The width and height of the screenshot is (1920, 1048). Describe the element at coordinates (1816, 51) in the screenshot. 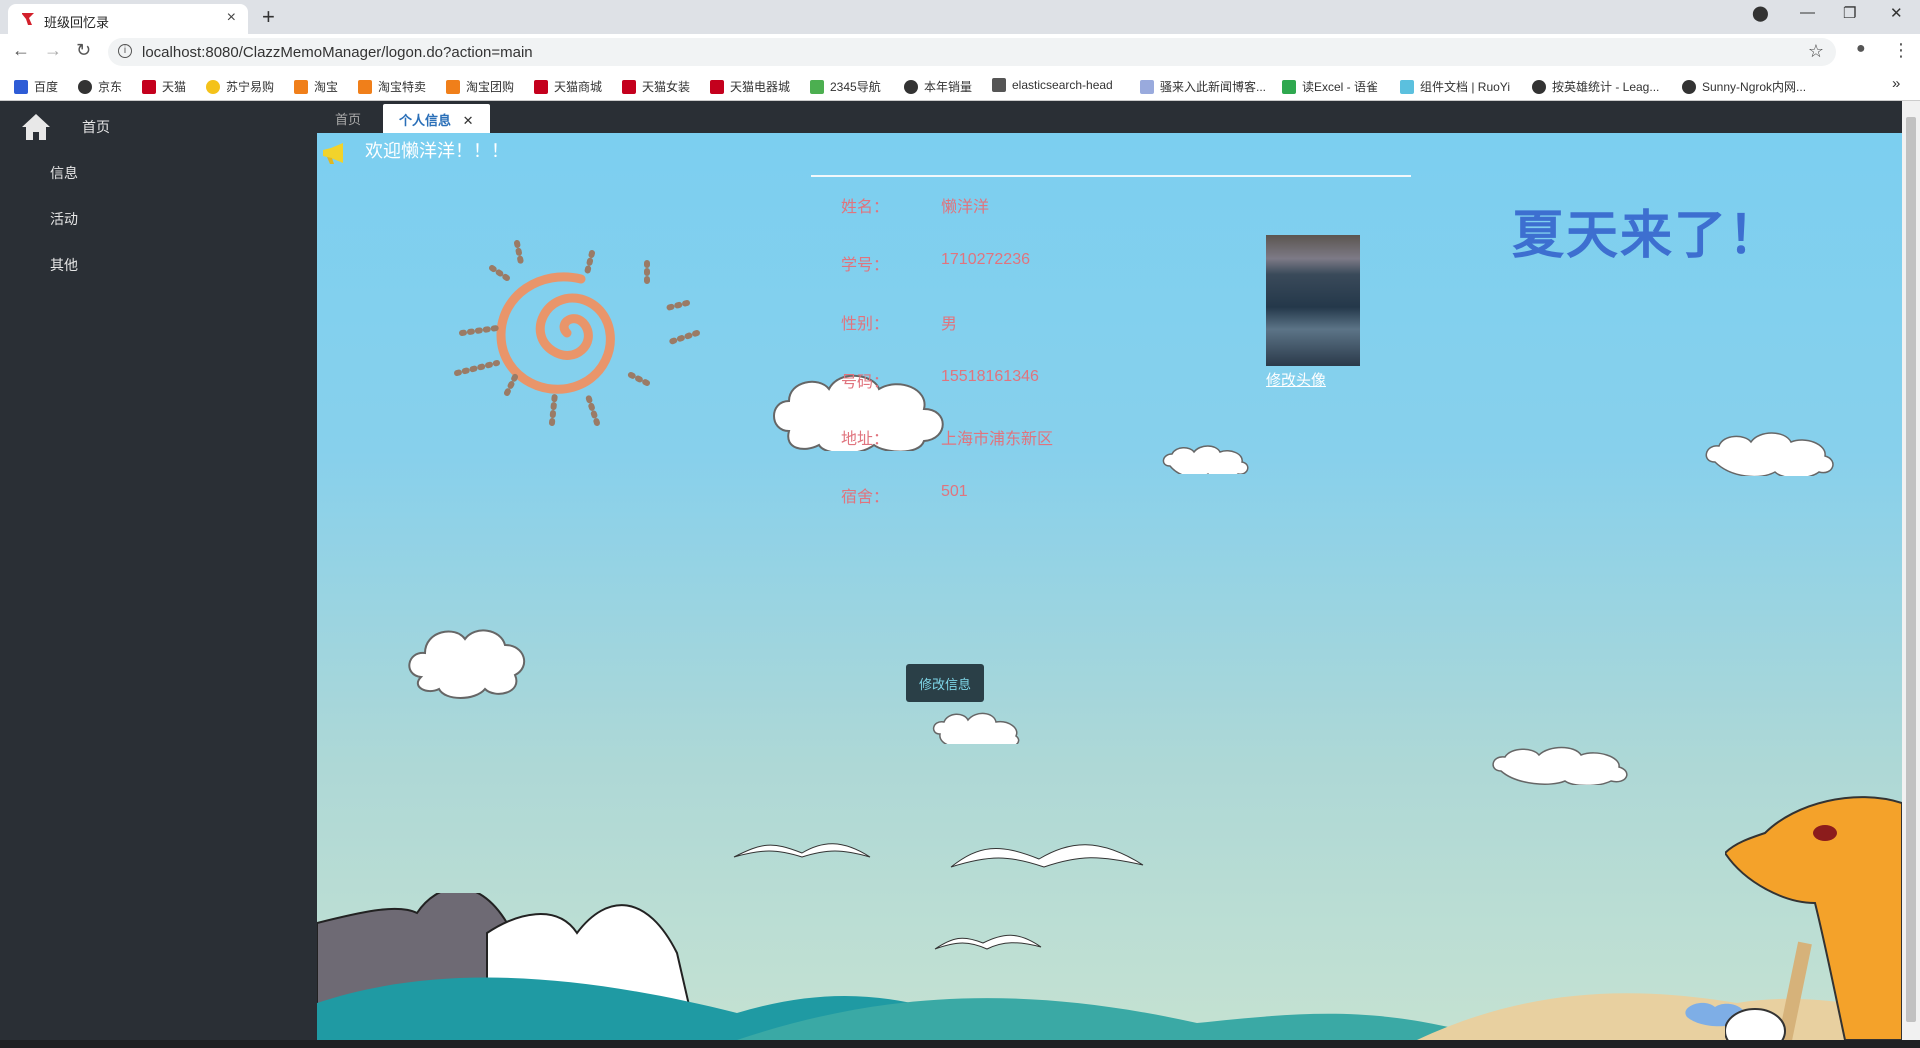

I see `bookmark-star-icon: ☆` at that location.